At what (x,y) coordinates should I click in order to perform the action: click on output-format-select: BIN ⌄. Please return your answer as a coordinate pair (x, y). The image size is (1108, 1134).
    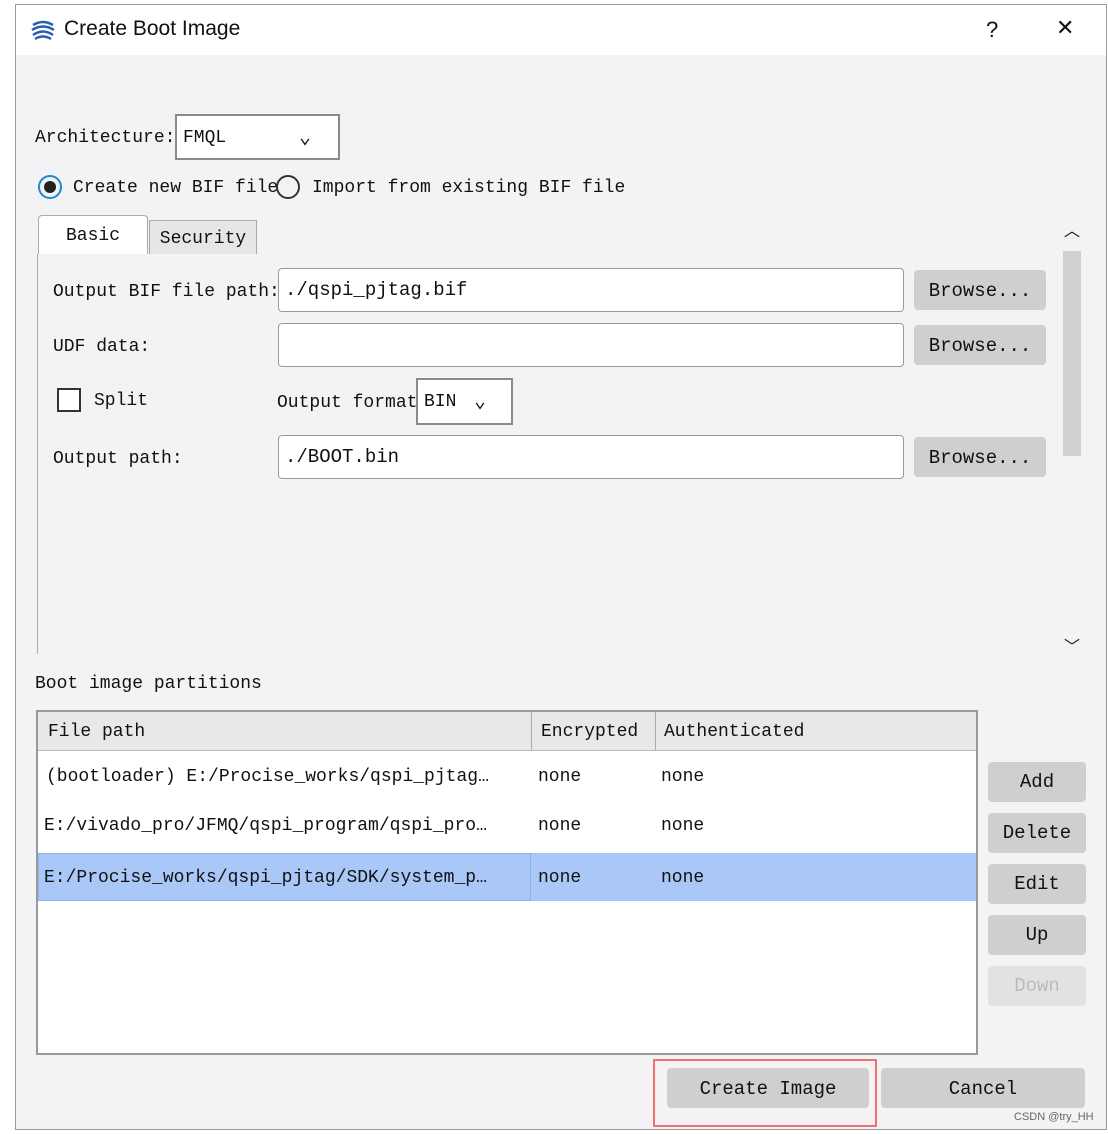
    Looking at the image, I should click on (464, 401).